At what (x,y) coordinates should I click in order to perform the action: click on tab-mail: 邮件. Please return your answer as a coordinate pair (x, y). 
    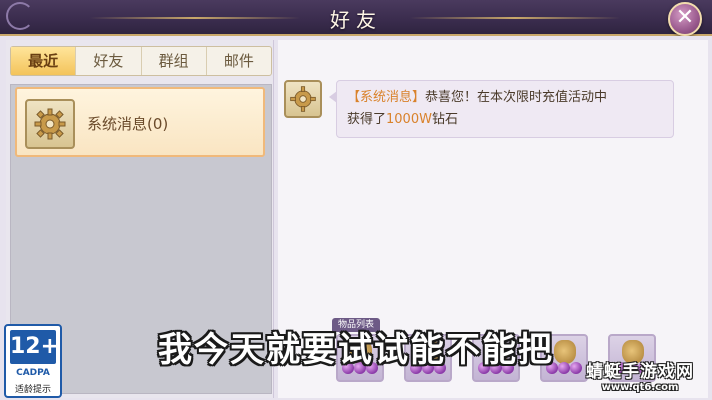
    Looking at the image, I should click on (239, 61).